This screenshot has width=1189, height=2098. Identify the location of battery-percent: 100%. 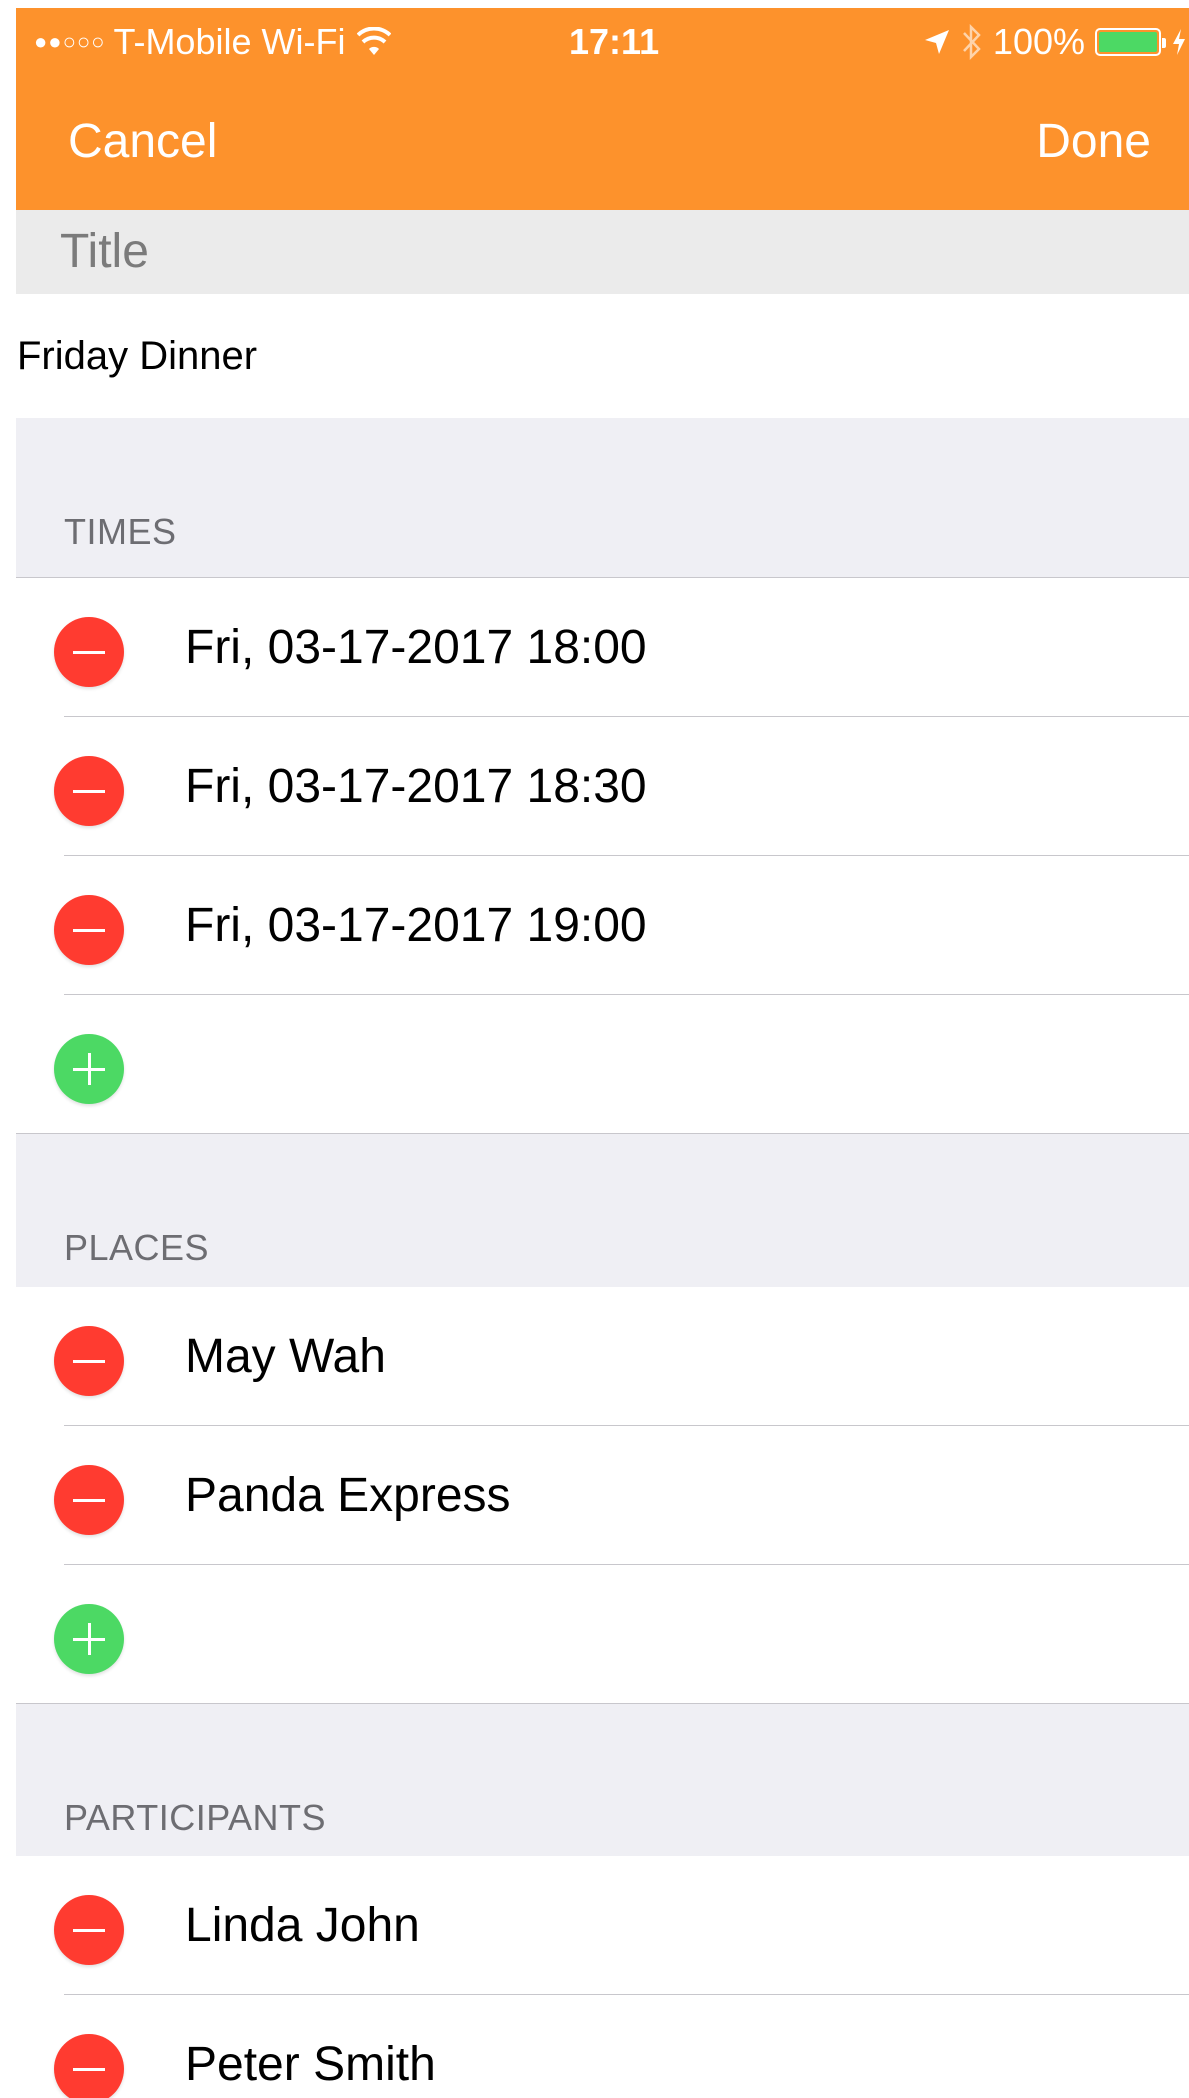
(1038, 41).